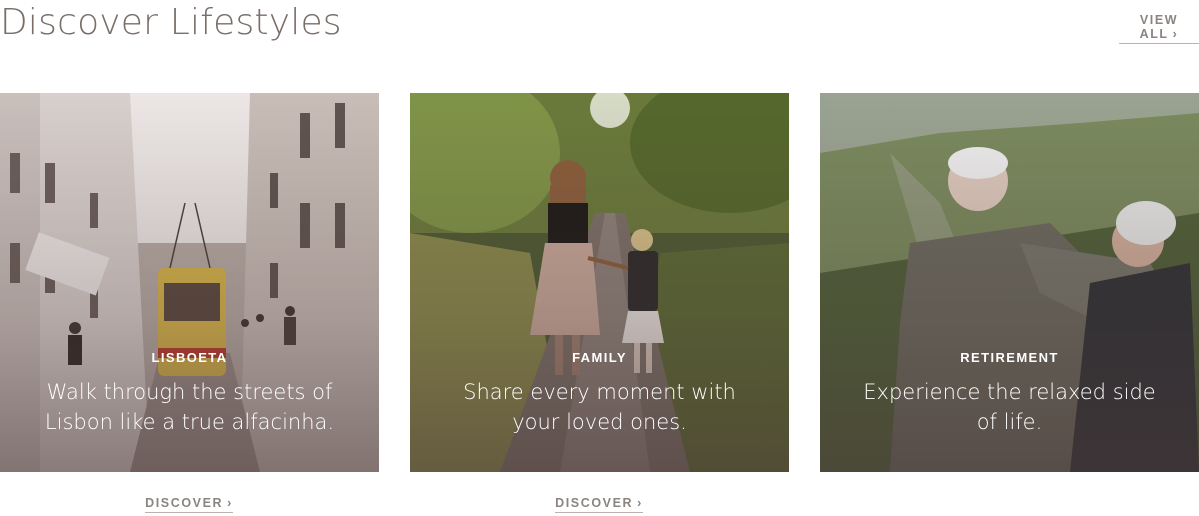 The image size is (1199, 516). I want to click on card-caption: Share every moment with your loved ones., so click(599, 407).